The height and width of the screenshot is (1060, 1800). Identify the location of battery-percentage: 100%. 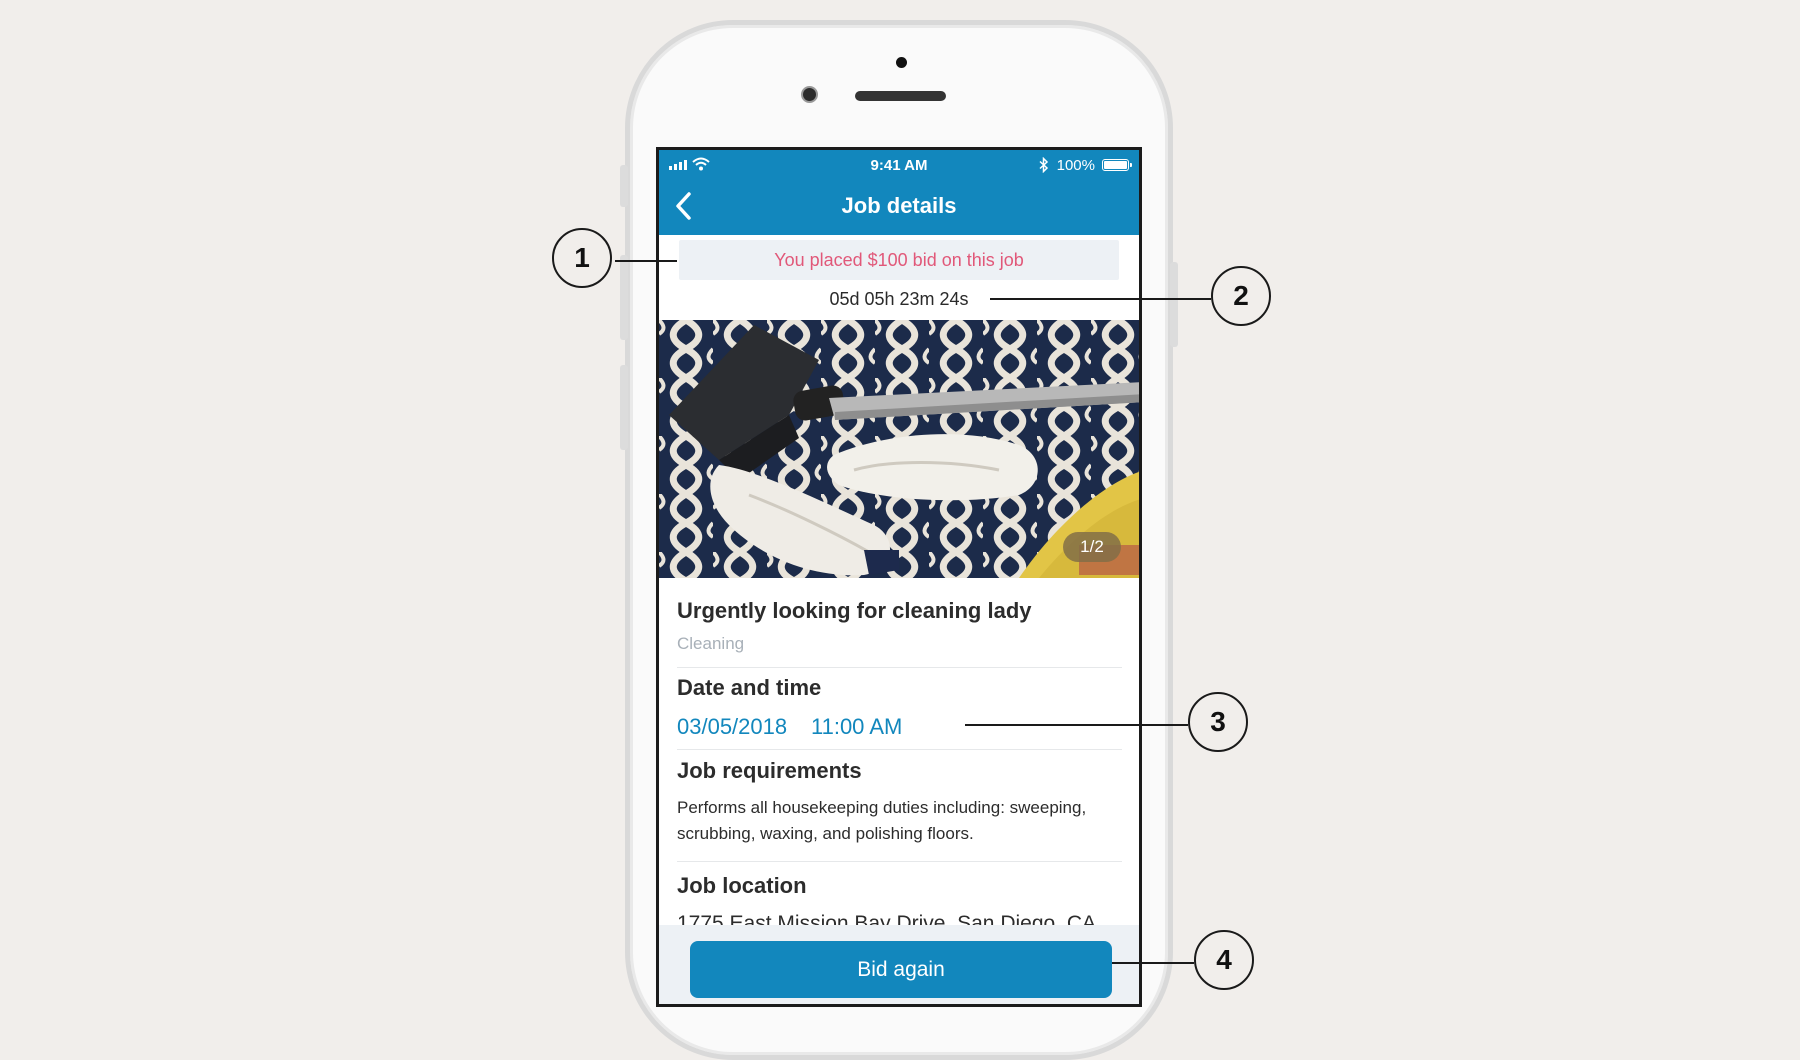
(1075, 165).